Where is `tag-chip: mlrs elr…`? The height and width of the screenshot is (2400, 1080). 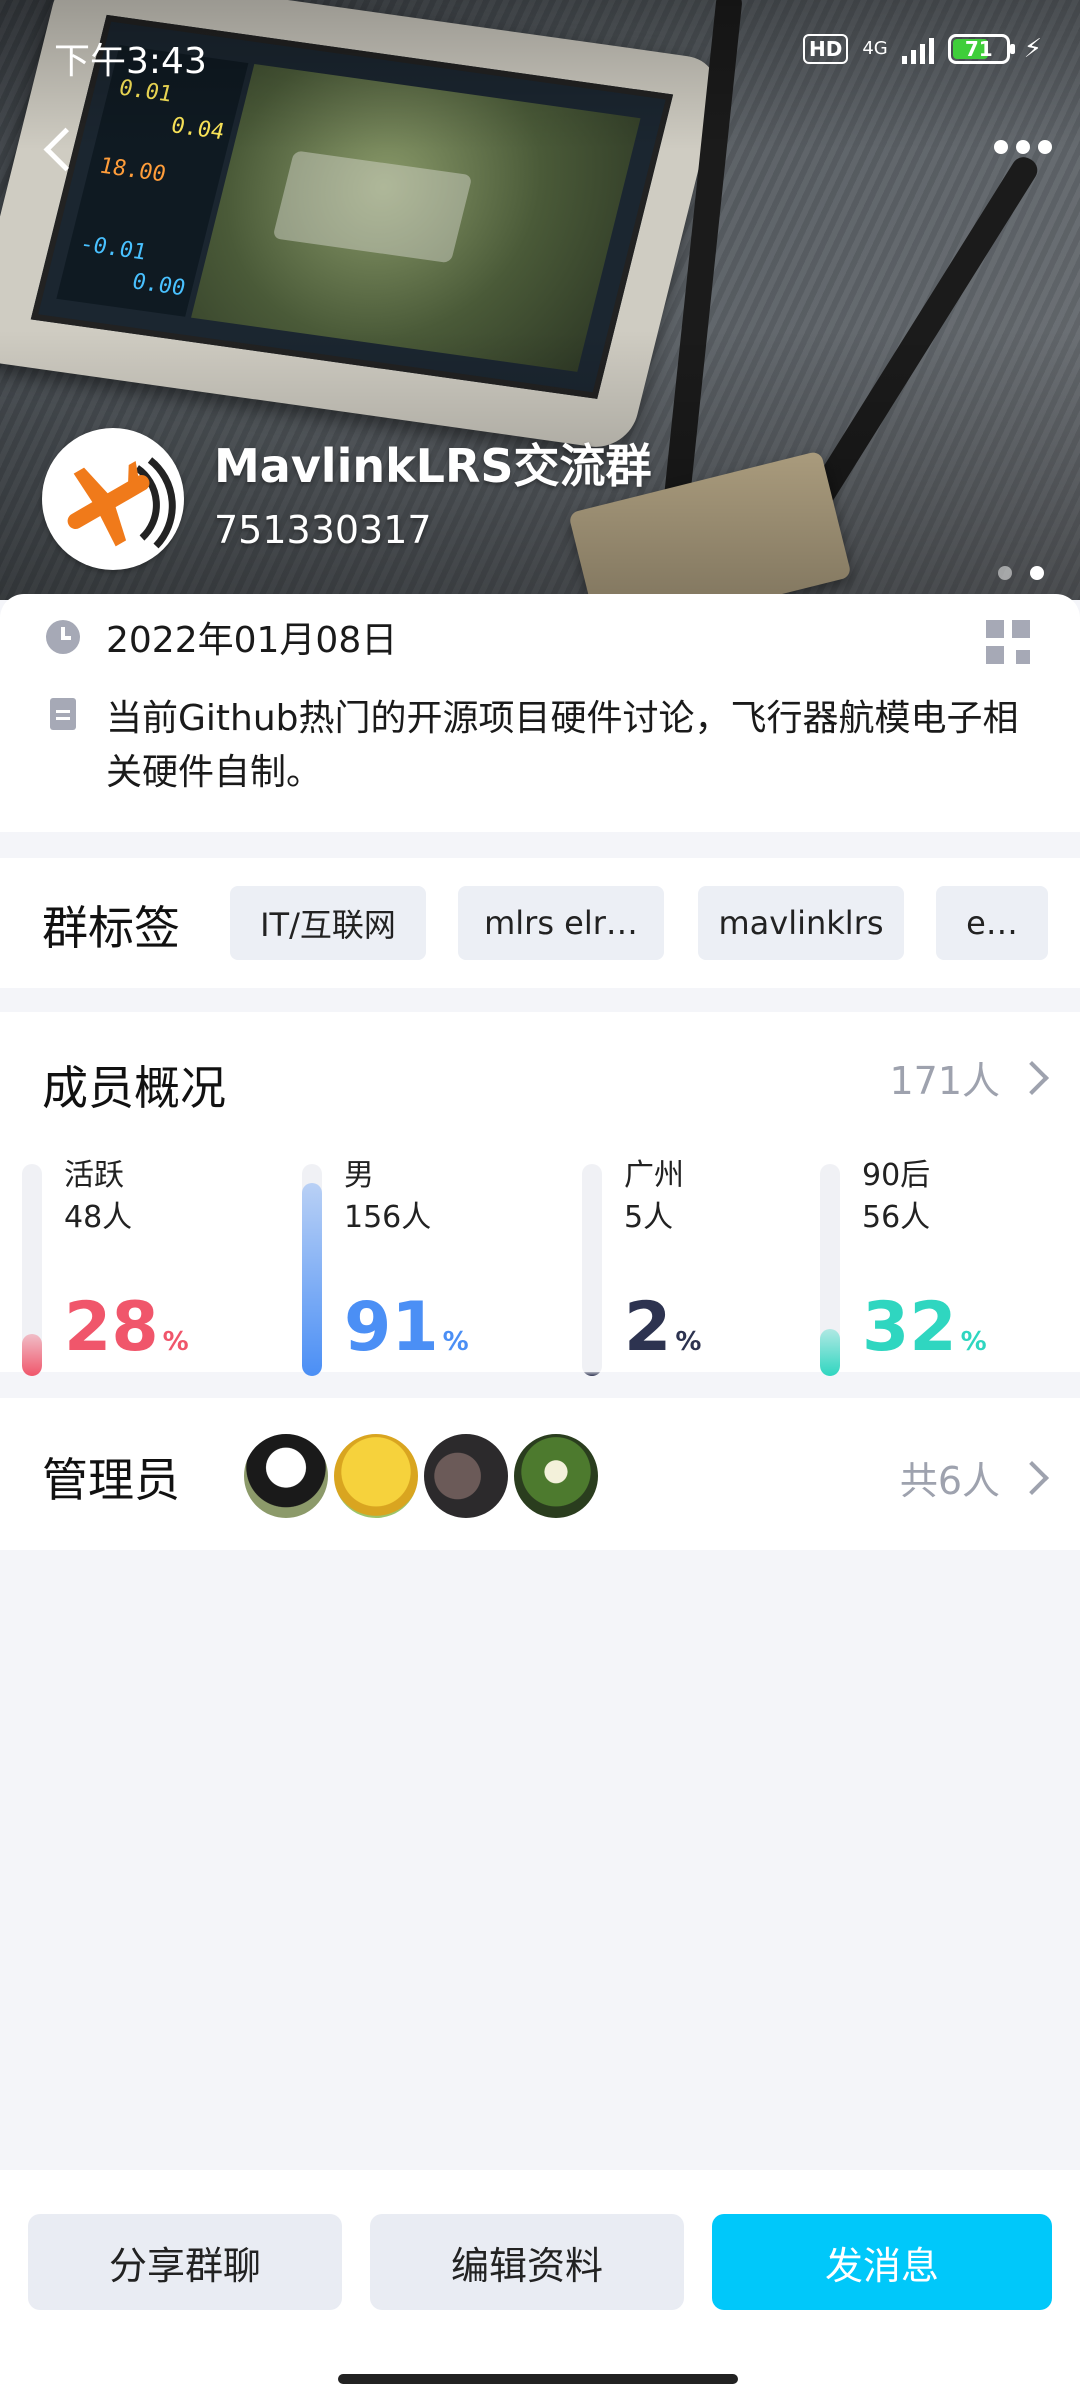
tag-chip: mlrs elr… is located at coordinates (561, 923).